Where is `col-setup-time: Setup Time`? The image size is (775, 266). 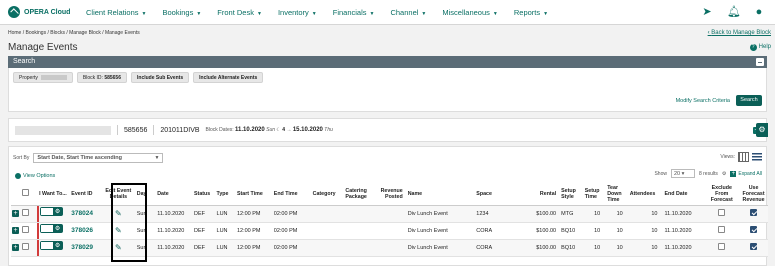
col-setup-time: Setup Time is located at coordinates (595, 194).